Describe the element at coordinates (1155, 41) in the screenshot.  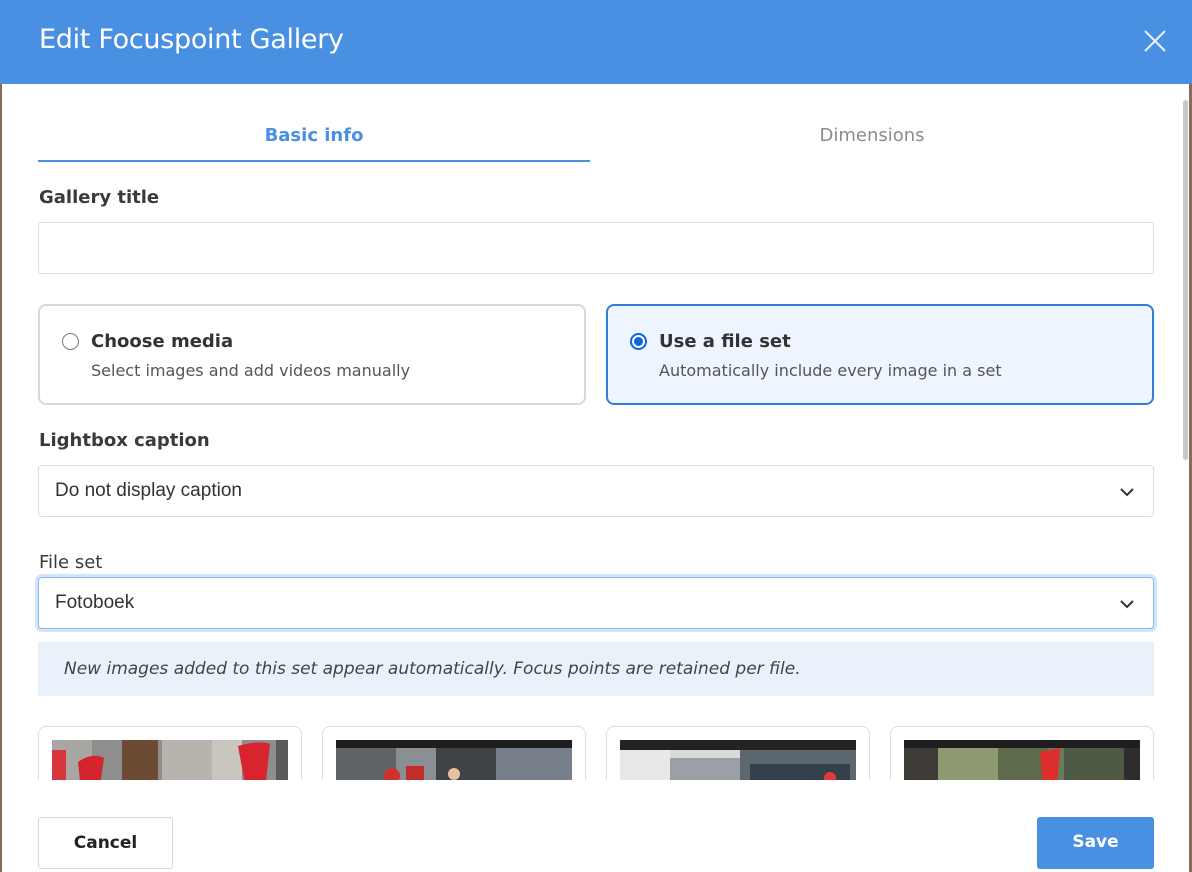
I see `close-icon` at that location.